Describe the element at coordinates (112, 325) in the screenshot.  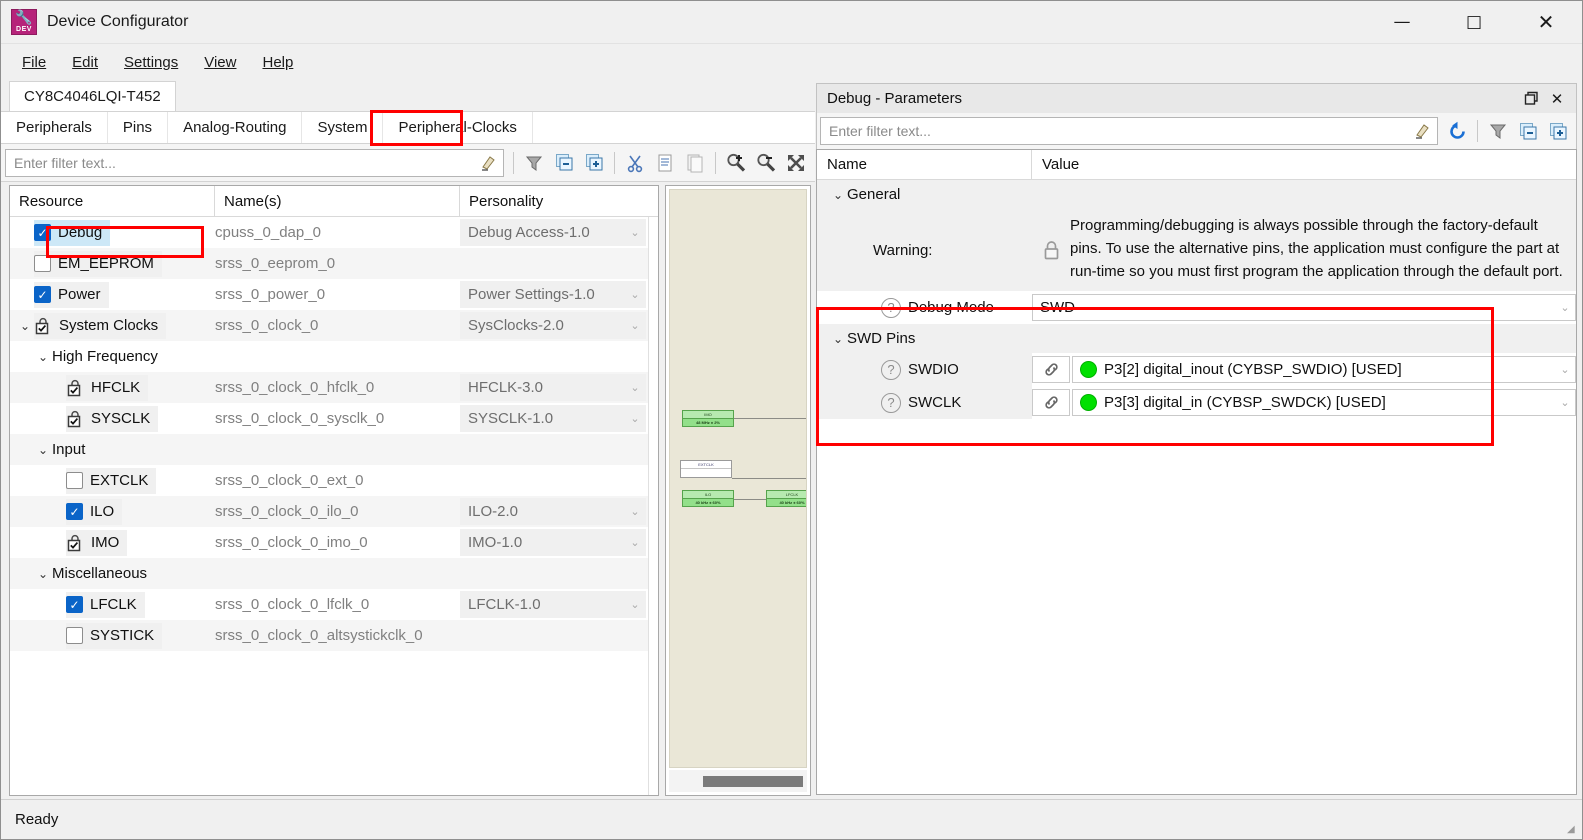
I see `tree-cell-resource: ⌄ System Clocks` at that location.